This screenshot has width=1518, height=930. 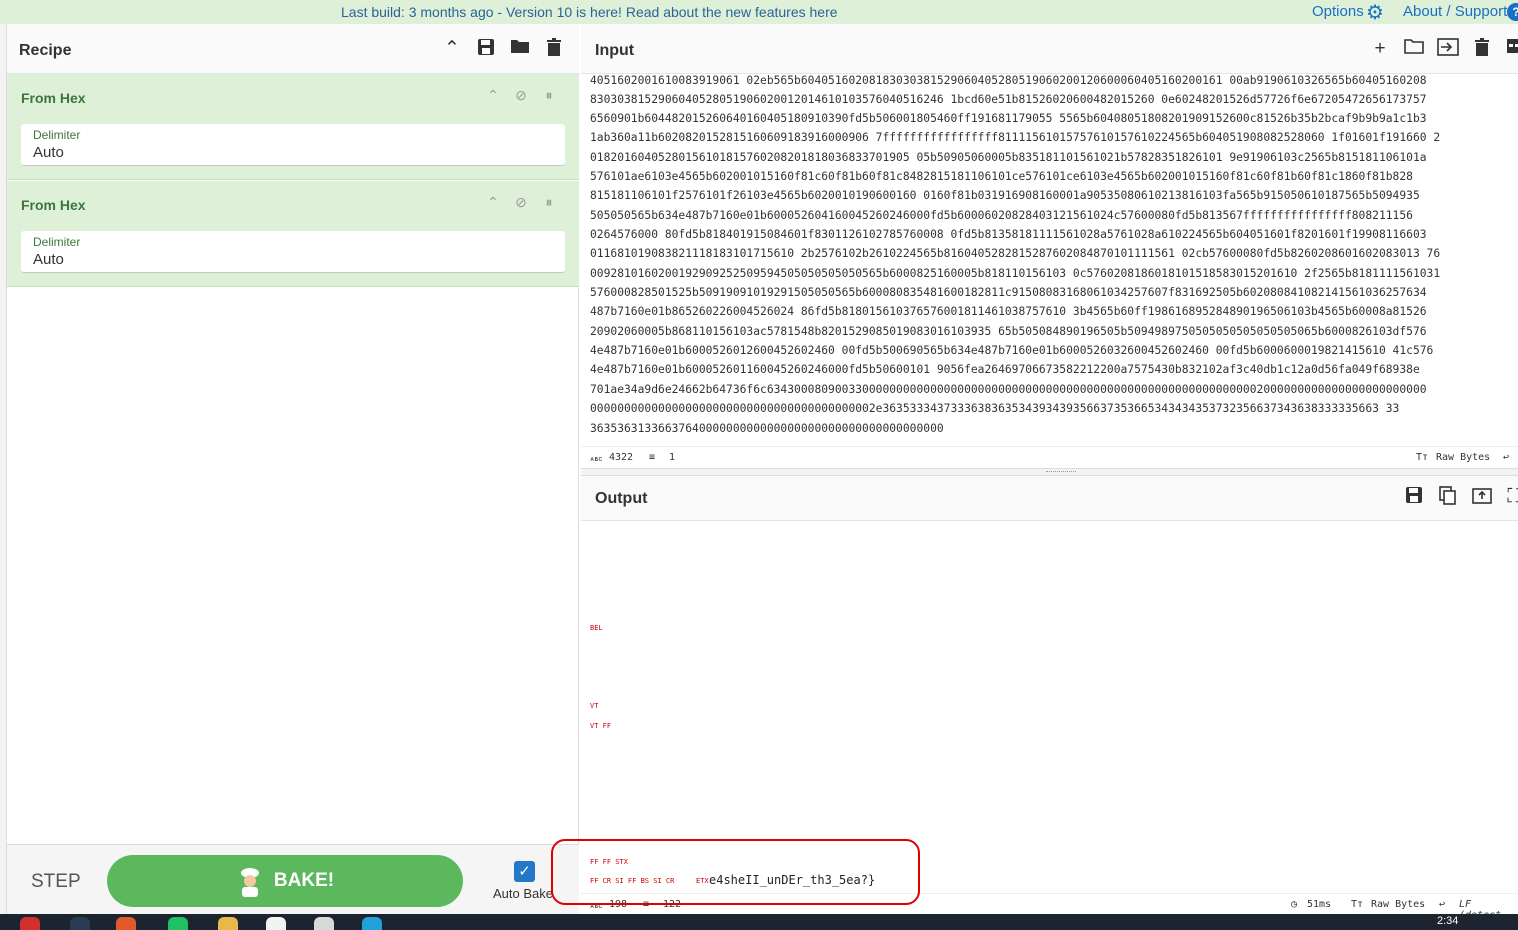 I want to click on chef-icon, so click(x=250, y=881).